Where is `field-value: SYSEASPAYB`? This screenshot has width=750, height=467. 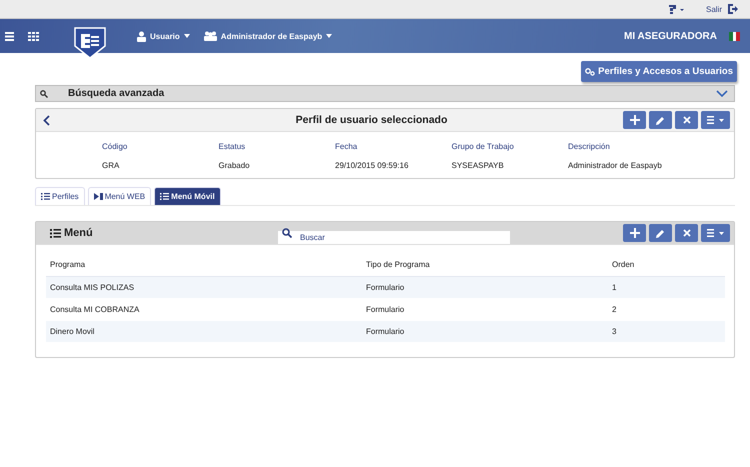 field-value: SYSEASPAYB is located at coordinates (478, 165).